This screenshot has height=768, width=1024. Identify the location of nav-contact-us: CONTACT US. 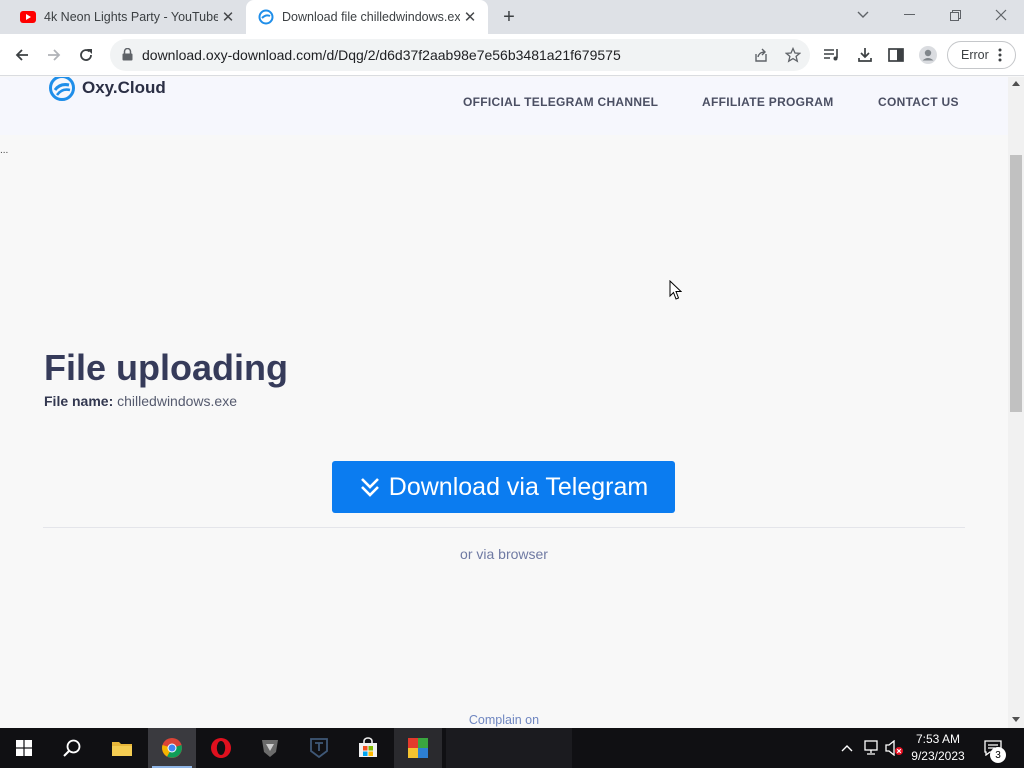
(918, 102).